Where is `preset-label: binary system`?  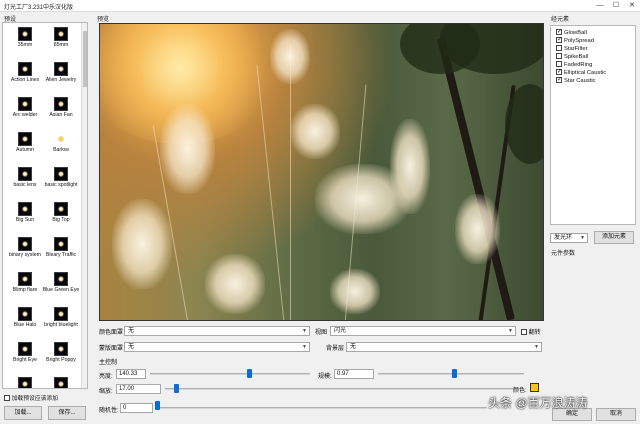
preset-label: binary system is located at coordinates (25, 255).